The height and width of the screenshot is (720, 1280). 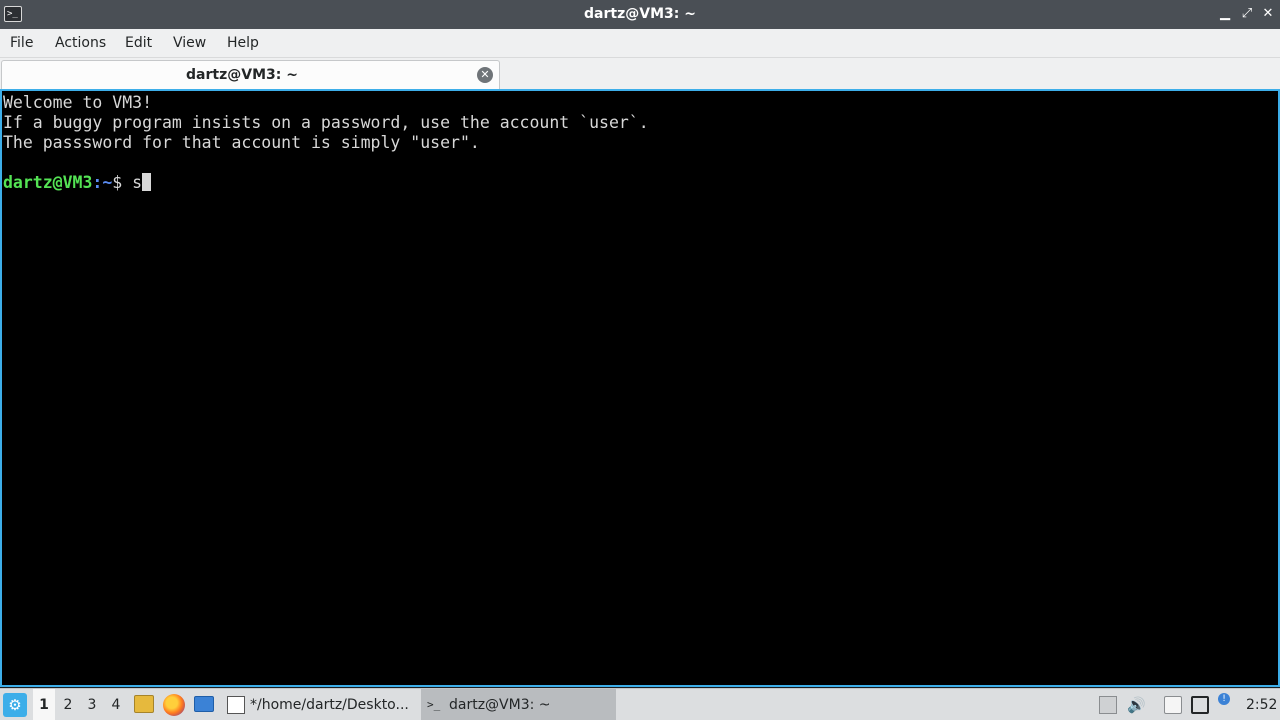 What do you see at coordinates (1225, 14) in the screenshot?
I see `minimize-button: ▁` at bounding box center [1225, 14].